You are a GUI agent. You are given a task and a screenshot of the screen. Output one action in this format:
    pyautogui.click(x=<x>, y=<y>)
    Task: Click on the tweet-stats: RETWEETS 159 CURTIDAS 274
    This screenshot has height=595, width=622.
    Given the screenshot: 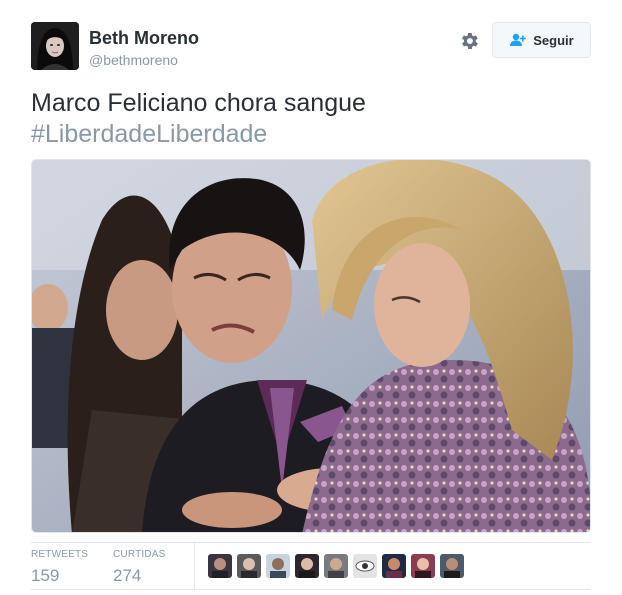 What is the action you would take?
    pyautogui.click(x=311, y=566)
    